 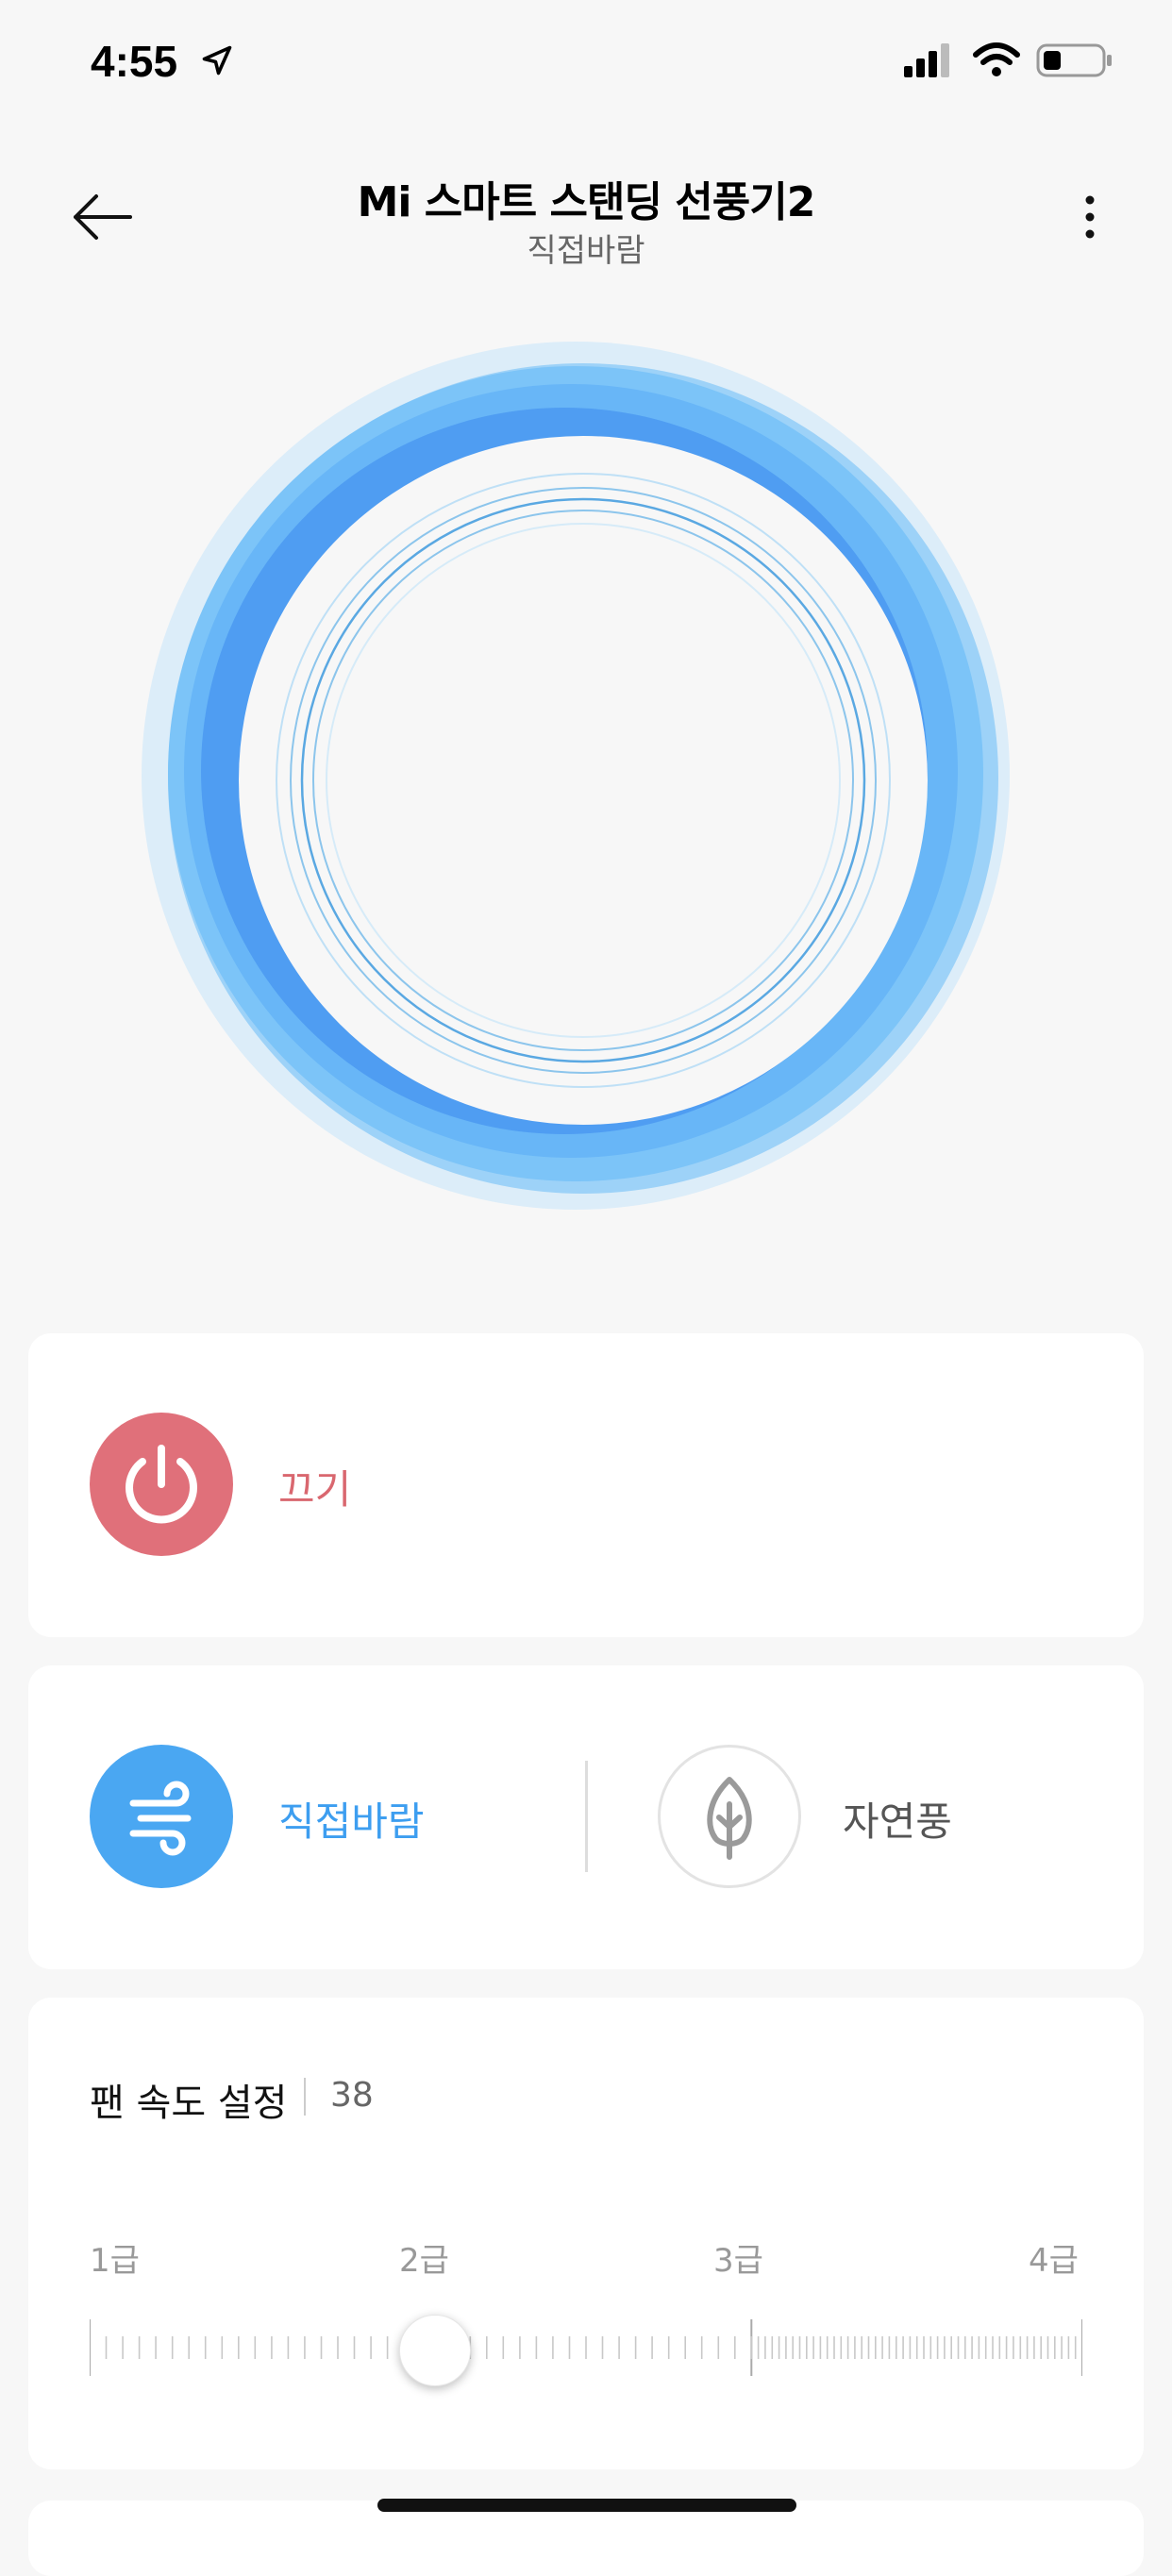 I want to click on location-arrow-icon, so click(x=217, y=60).